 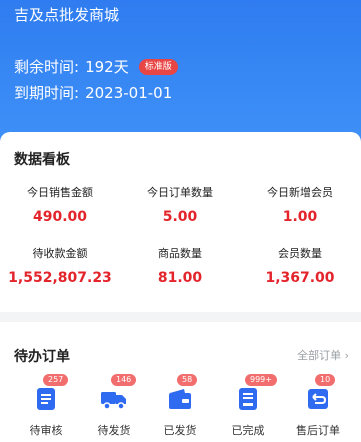 I want to click on remaining-time-row: 剩余时间: 192天 标准版, so click(x=96, y=66).